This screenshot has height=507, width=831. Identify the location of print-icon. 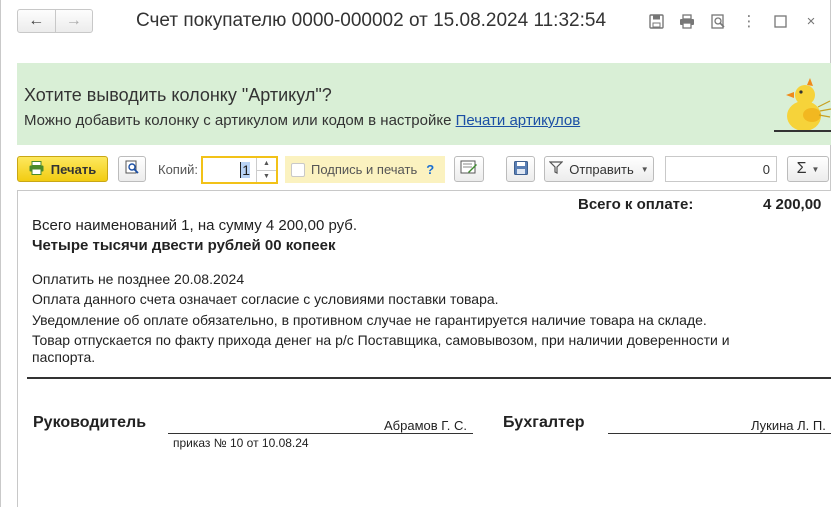
(687, 21).